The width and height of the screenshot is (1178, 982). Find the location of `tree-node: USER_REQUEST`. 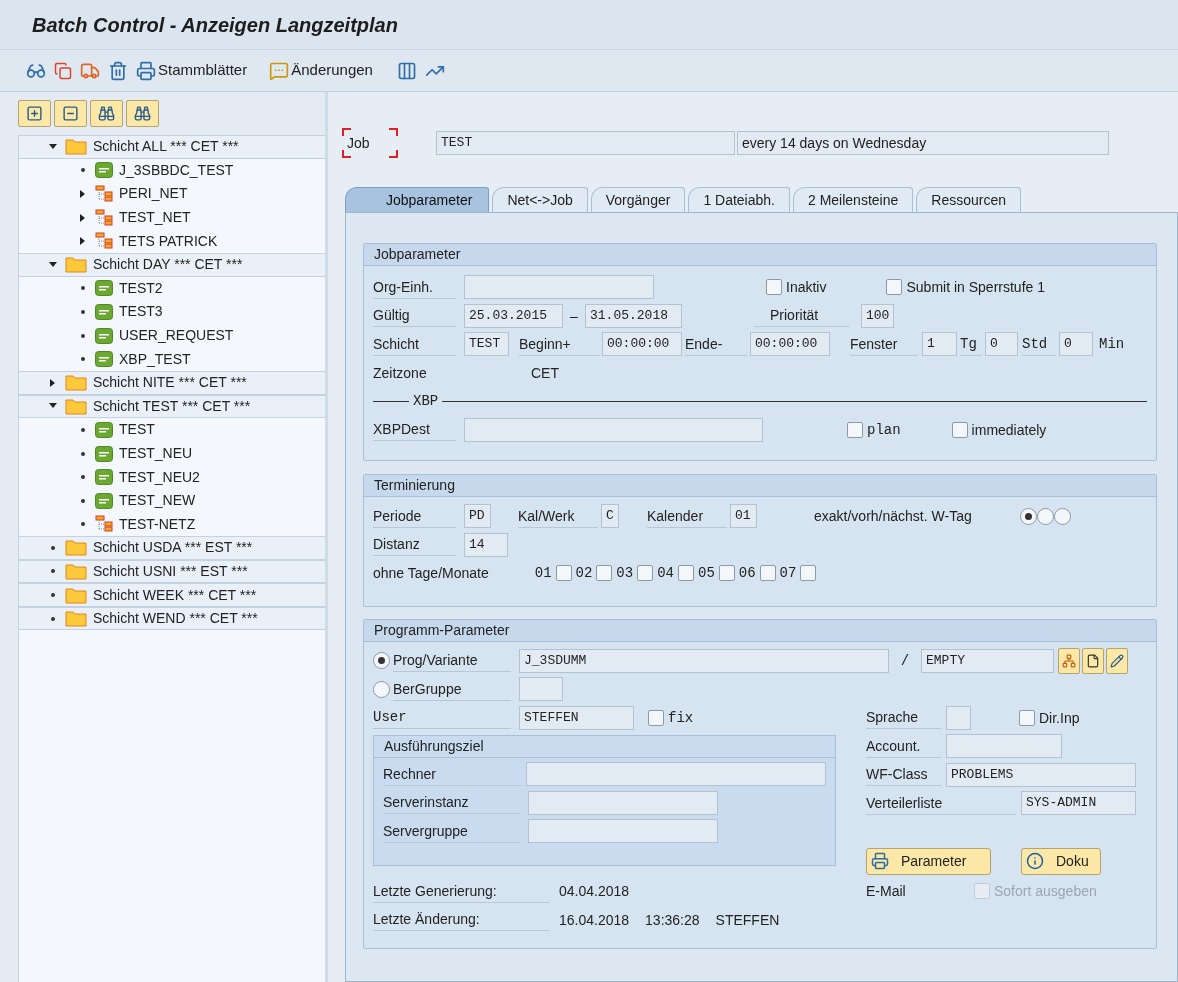

tree-node: USER_REQUEST is located at coordinates (172, 335).